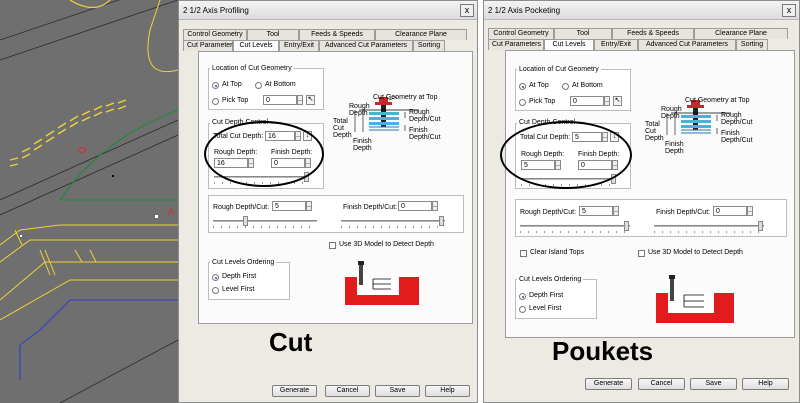 Image resolution: width=800 pixels, height=403 pixels. What do you see at coordinates (241, 207) in the screenshot?
I see `rough-per-cut-label: Rough Depth/Cut:` at bounding box center [241, 207].